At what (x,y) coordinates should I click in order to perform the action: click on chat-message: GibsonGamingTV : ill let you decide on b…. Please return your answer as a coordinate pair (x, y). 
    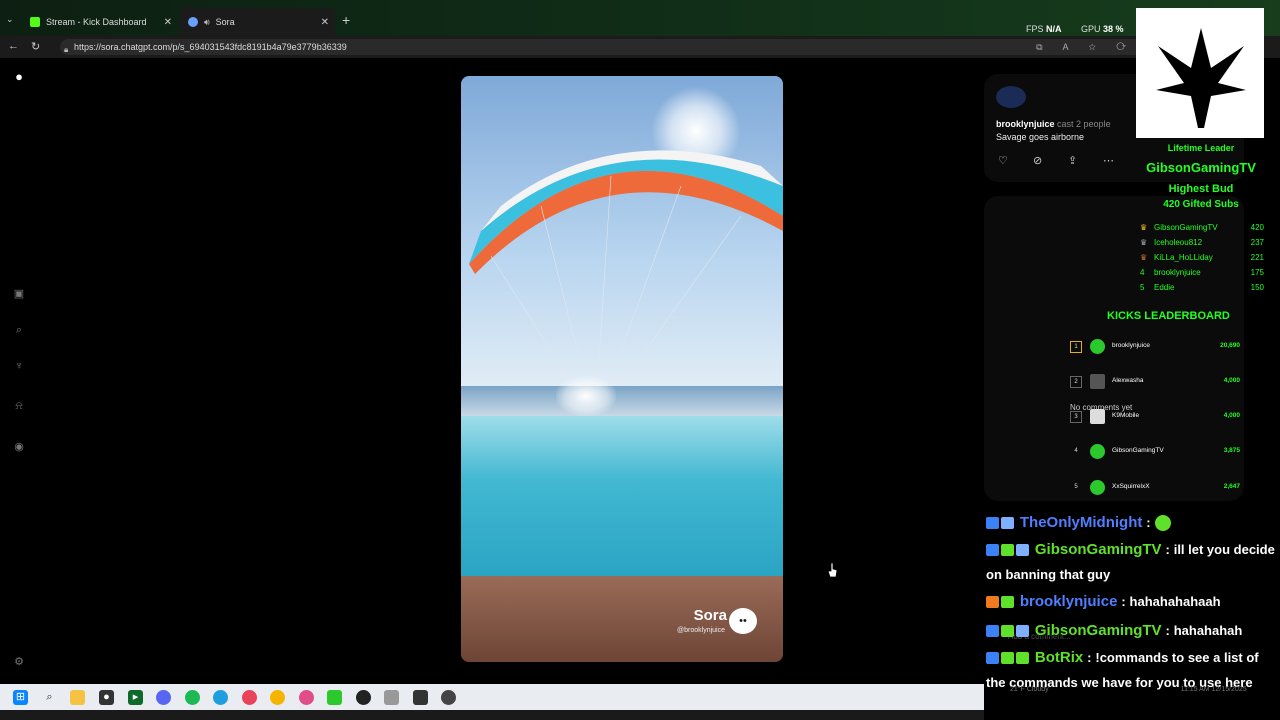
    Looking at the image, I should click on (1131, 562).